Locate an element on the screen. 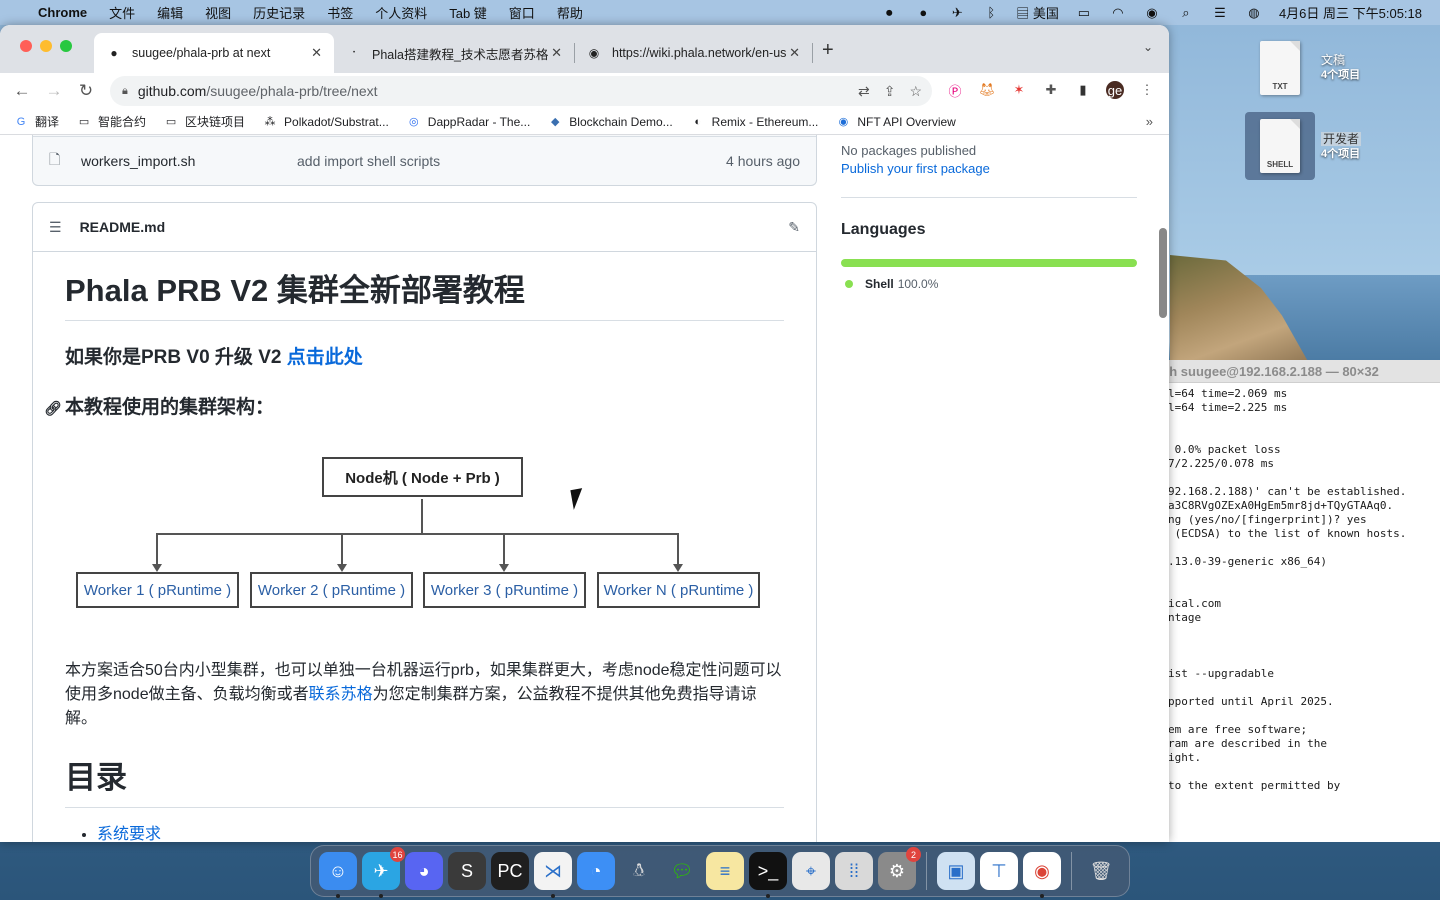  toc-list-icon: ☰ is located at coordinates (55, 227).